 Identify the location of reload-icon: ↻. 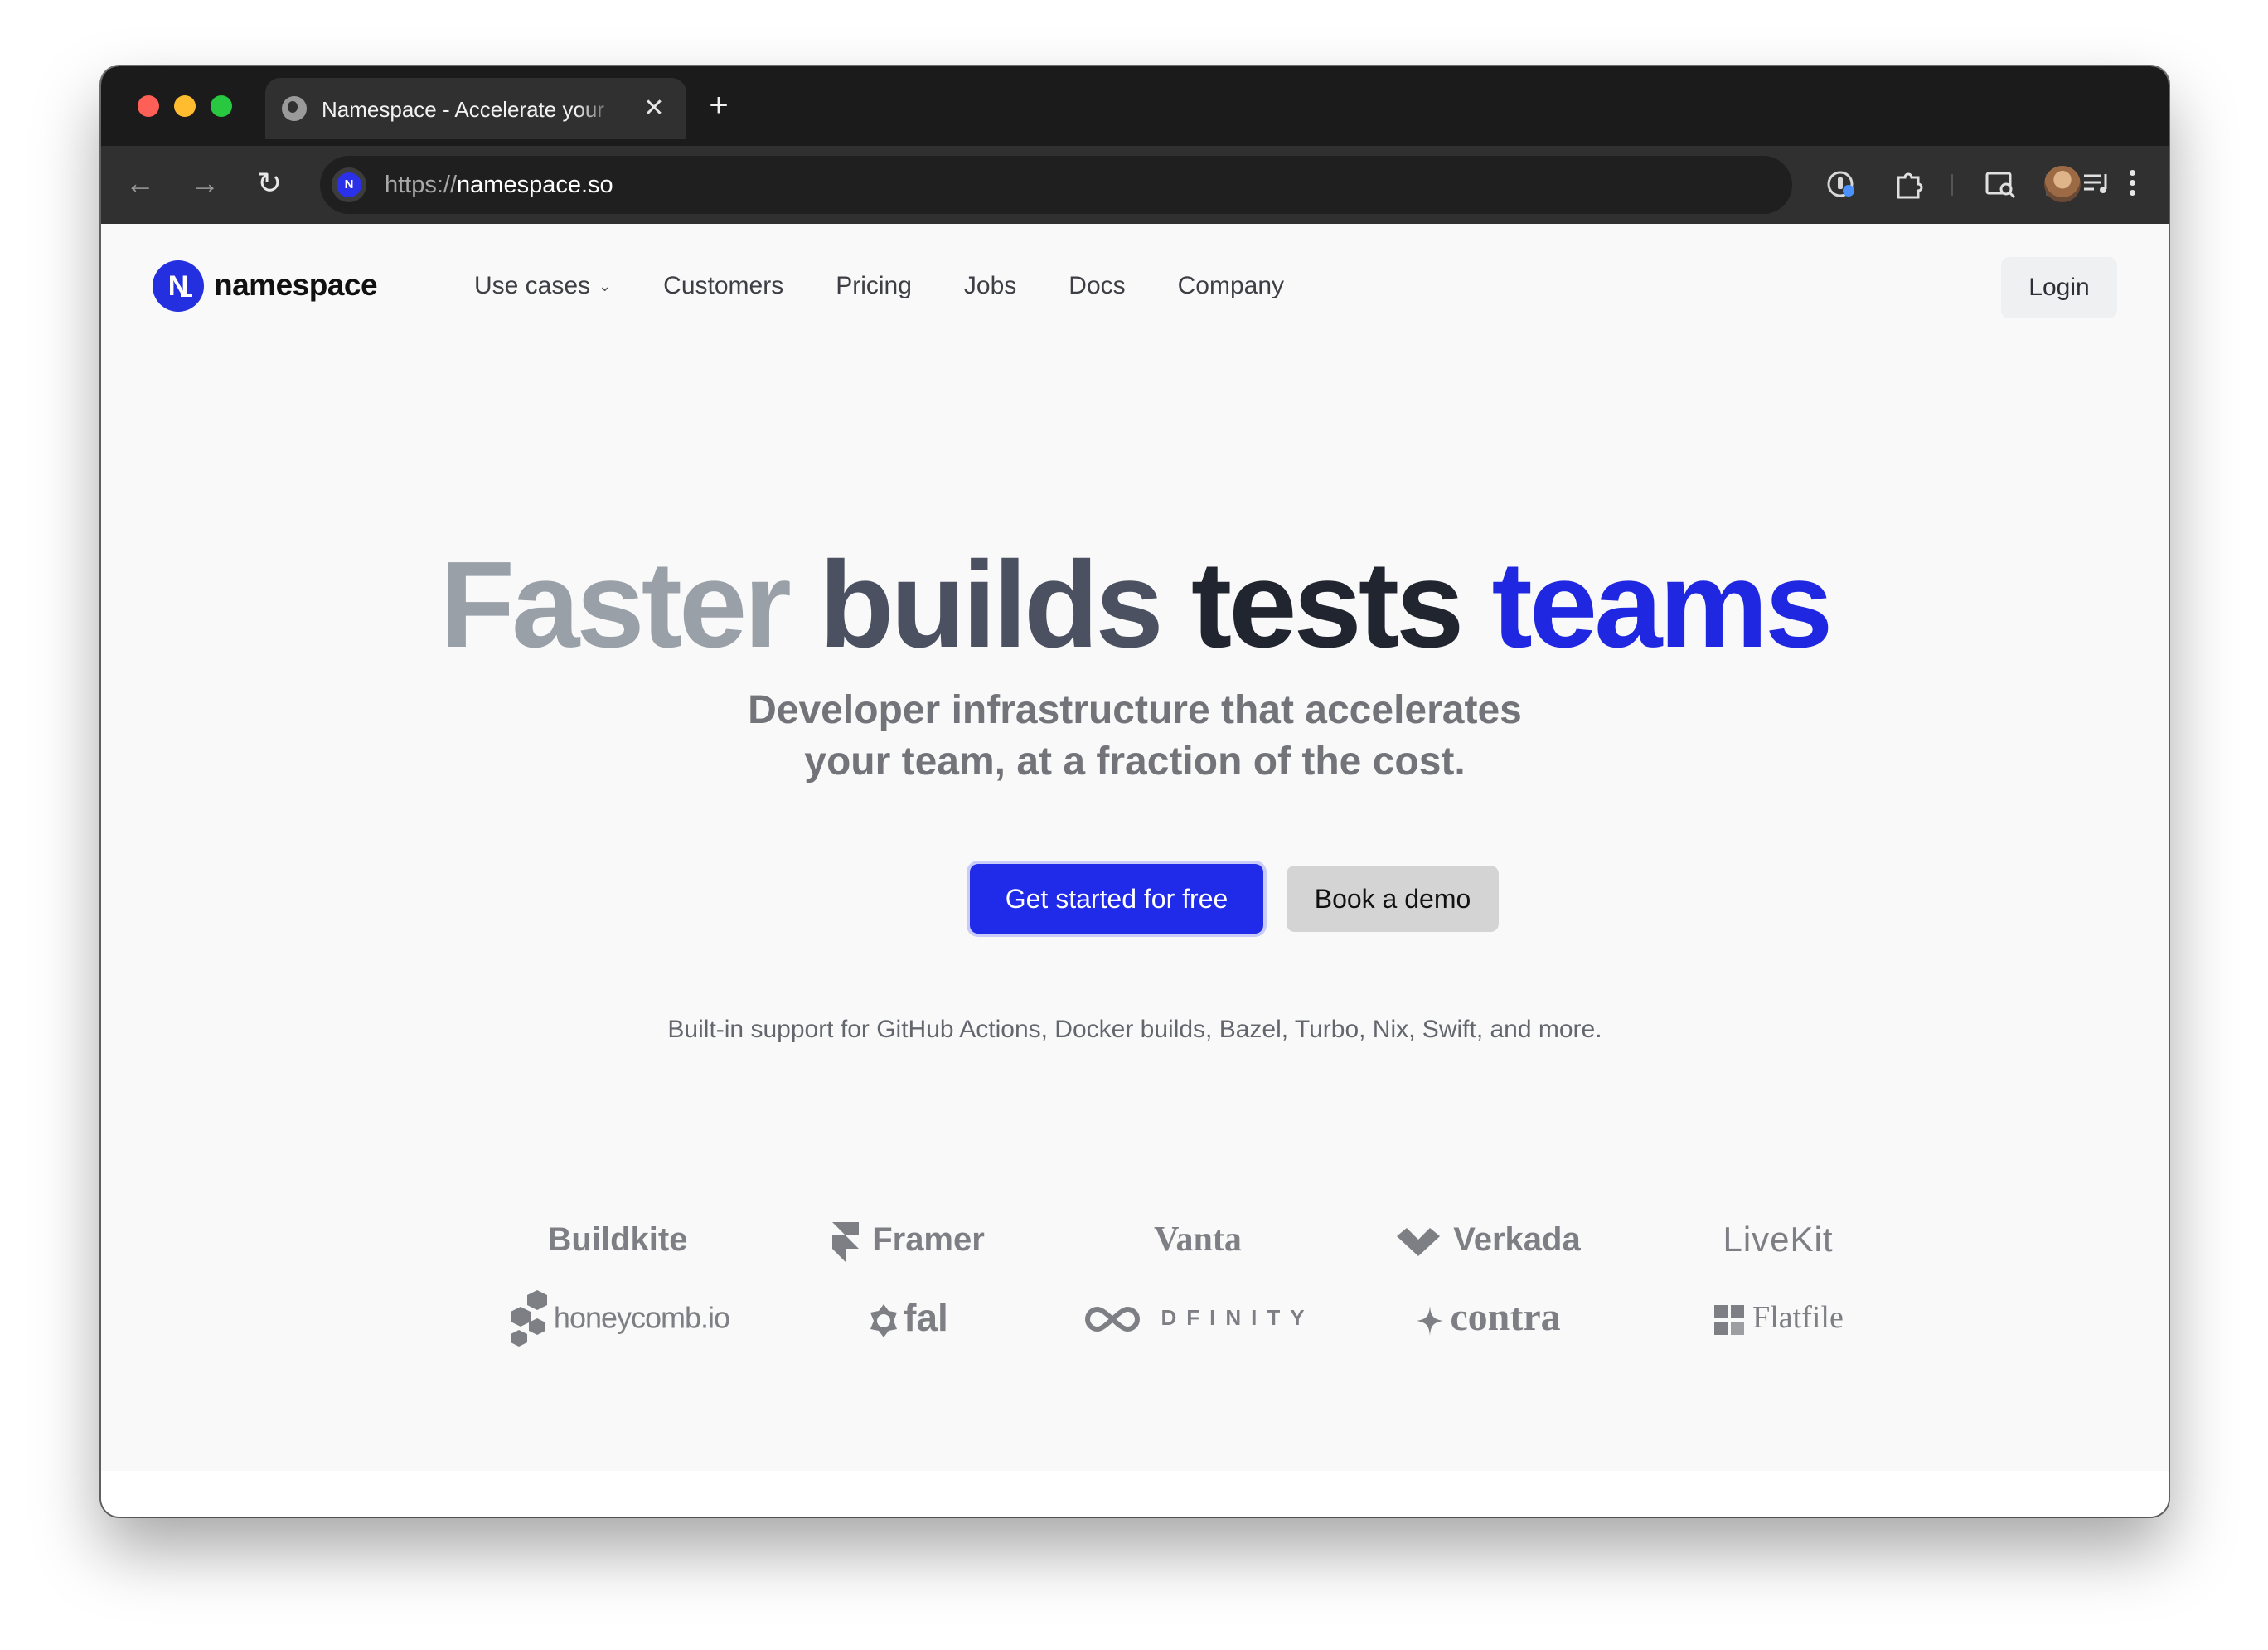
(269, 183).